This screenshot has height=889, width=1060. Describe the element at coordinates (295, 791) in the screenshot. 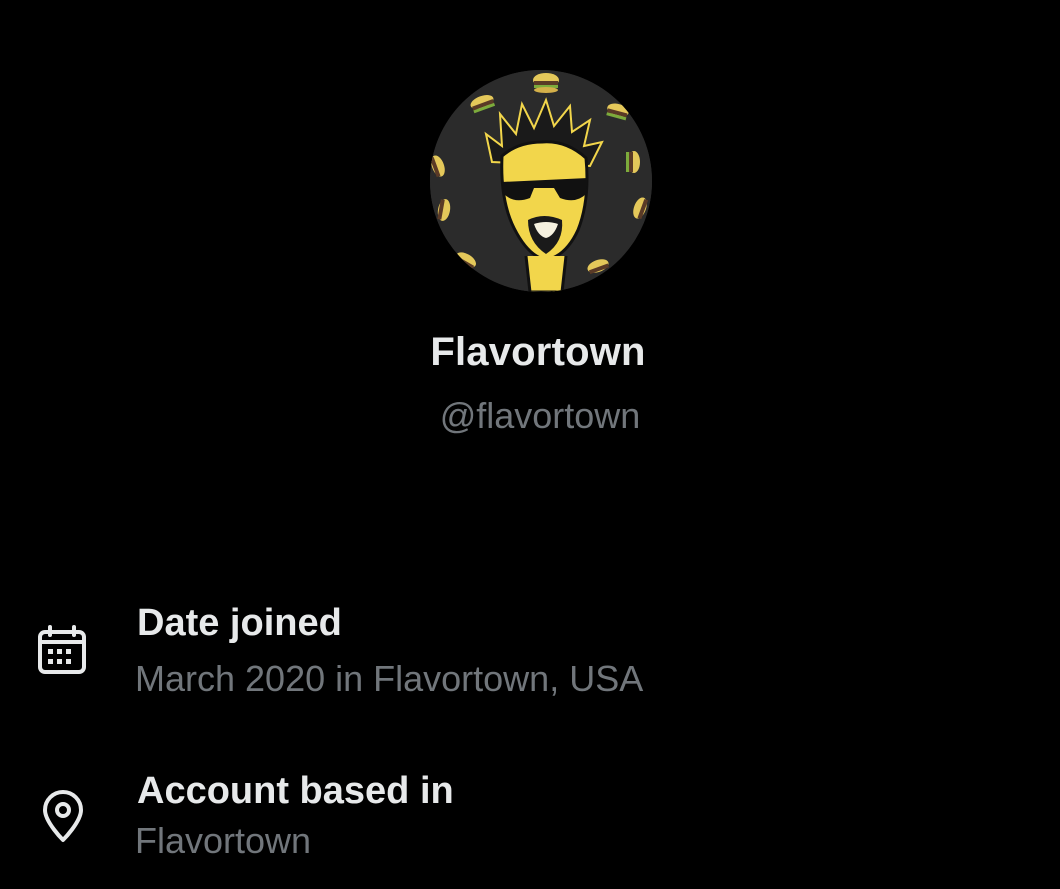

I see `account-based-title: Account based in` at that location.